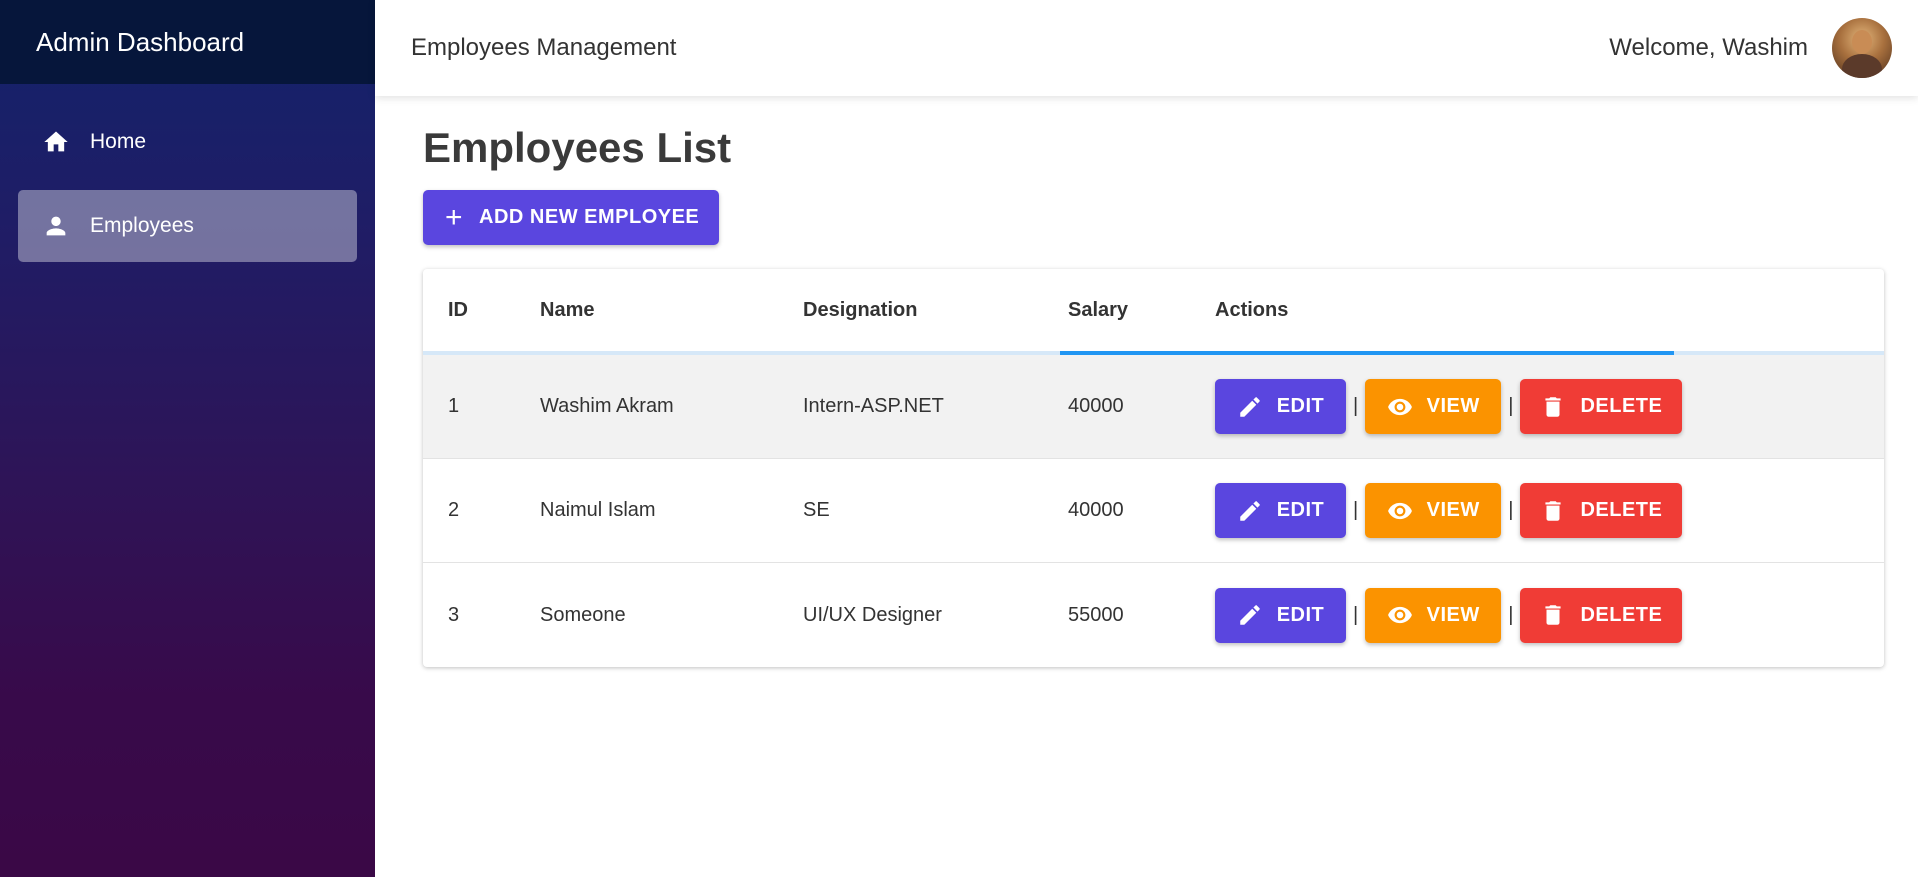 This screenshot has width=1918, height=877. What do you see at coordinates (187, 42) in the screenshot?
I see `sidebar-title: Admin Dashboard` at bounding box center [187, 42].